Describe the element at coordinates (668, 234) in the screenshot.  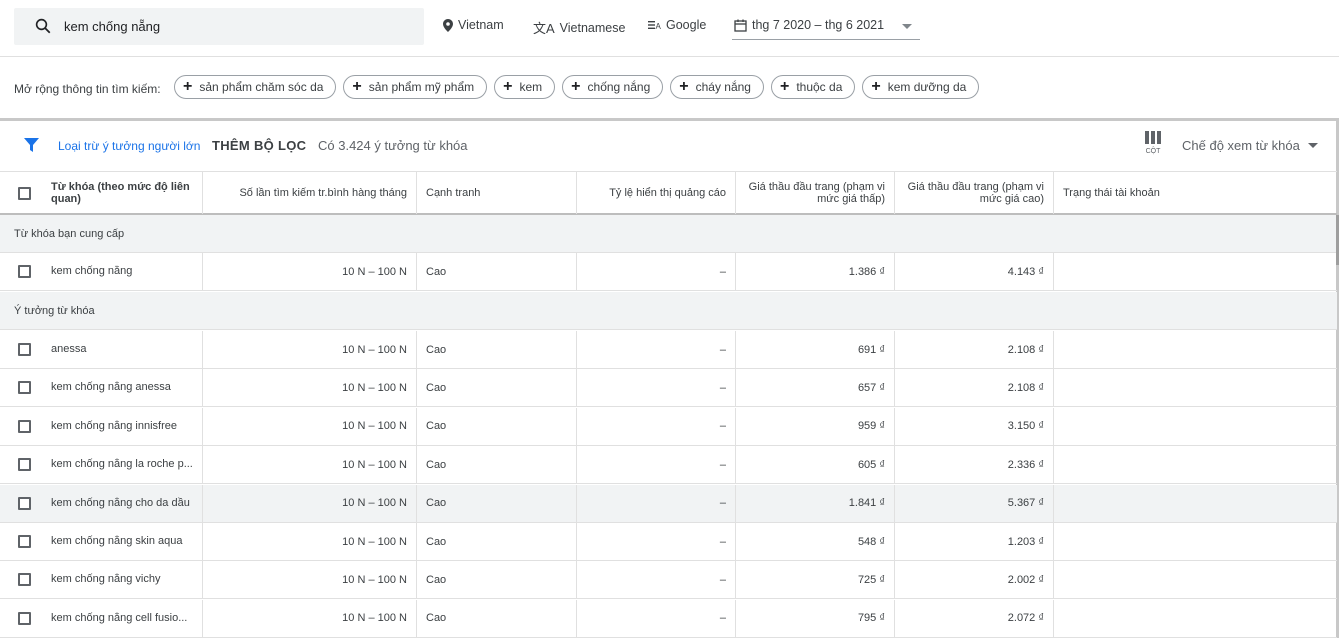
I see `group-row-provided: Từ khóa bạn cung cấp` at that location.